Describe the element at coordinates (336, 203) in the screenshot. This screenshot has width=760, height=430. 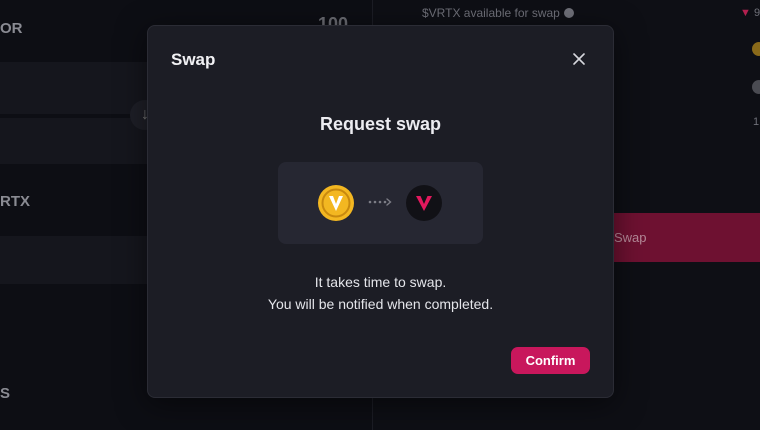
I see `vertex-gold-coin-icon` at that location.